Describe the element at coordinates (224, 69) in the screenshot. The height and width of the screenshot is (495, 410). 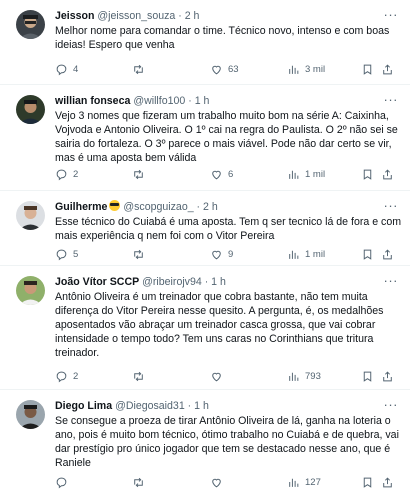
I see `like-button: 63` at that location.